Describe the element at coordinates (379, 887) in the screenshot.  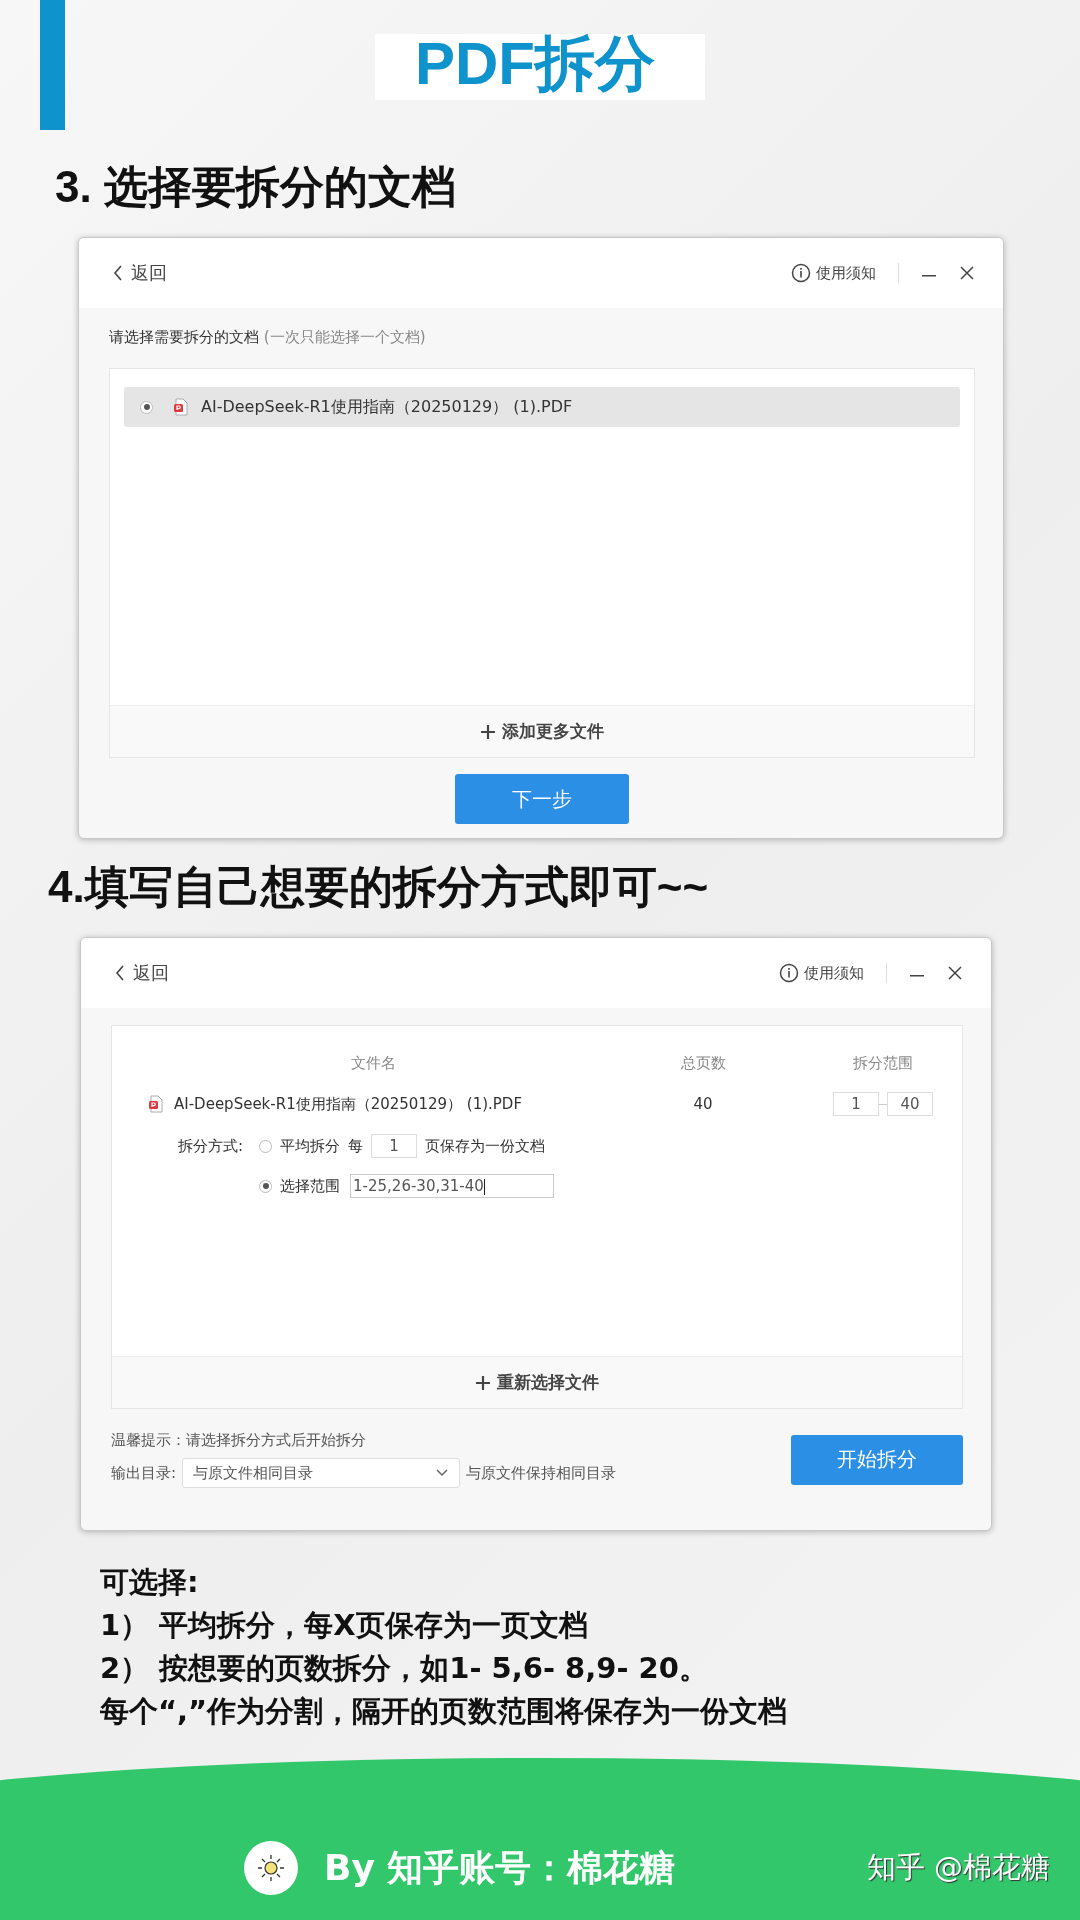
I see `step-heading: 4.填写自己想要的拆分方式即可~~` at that location.